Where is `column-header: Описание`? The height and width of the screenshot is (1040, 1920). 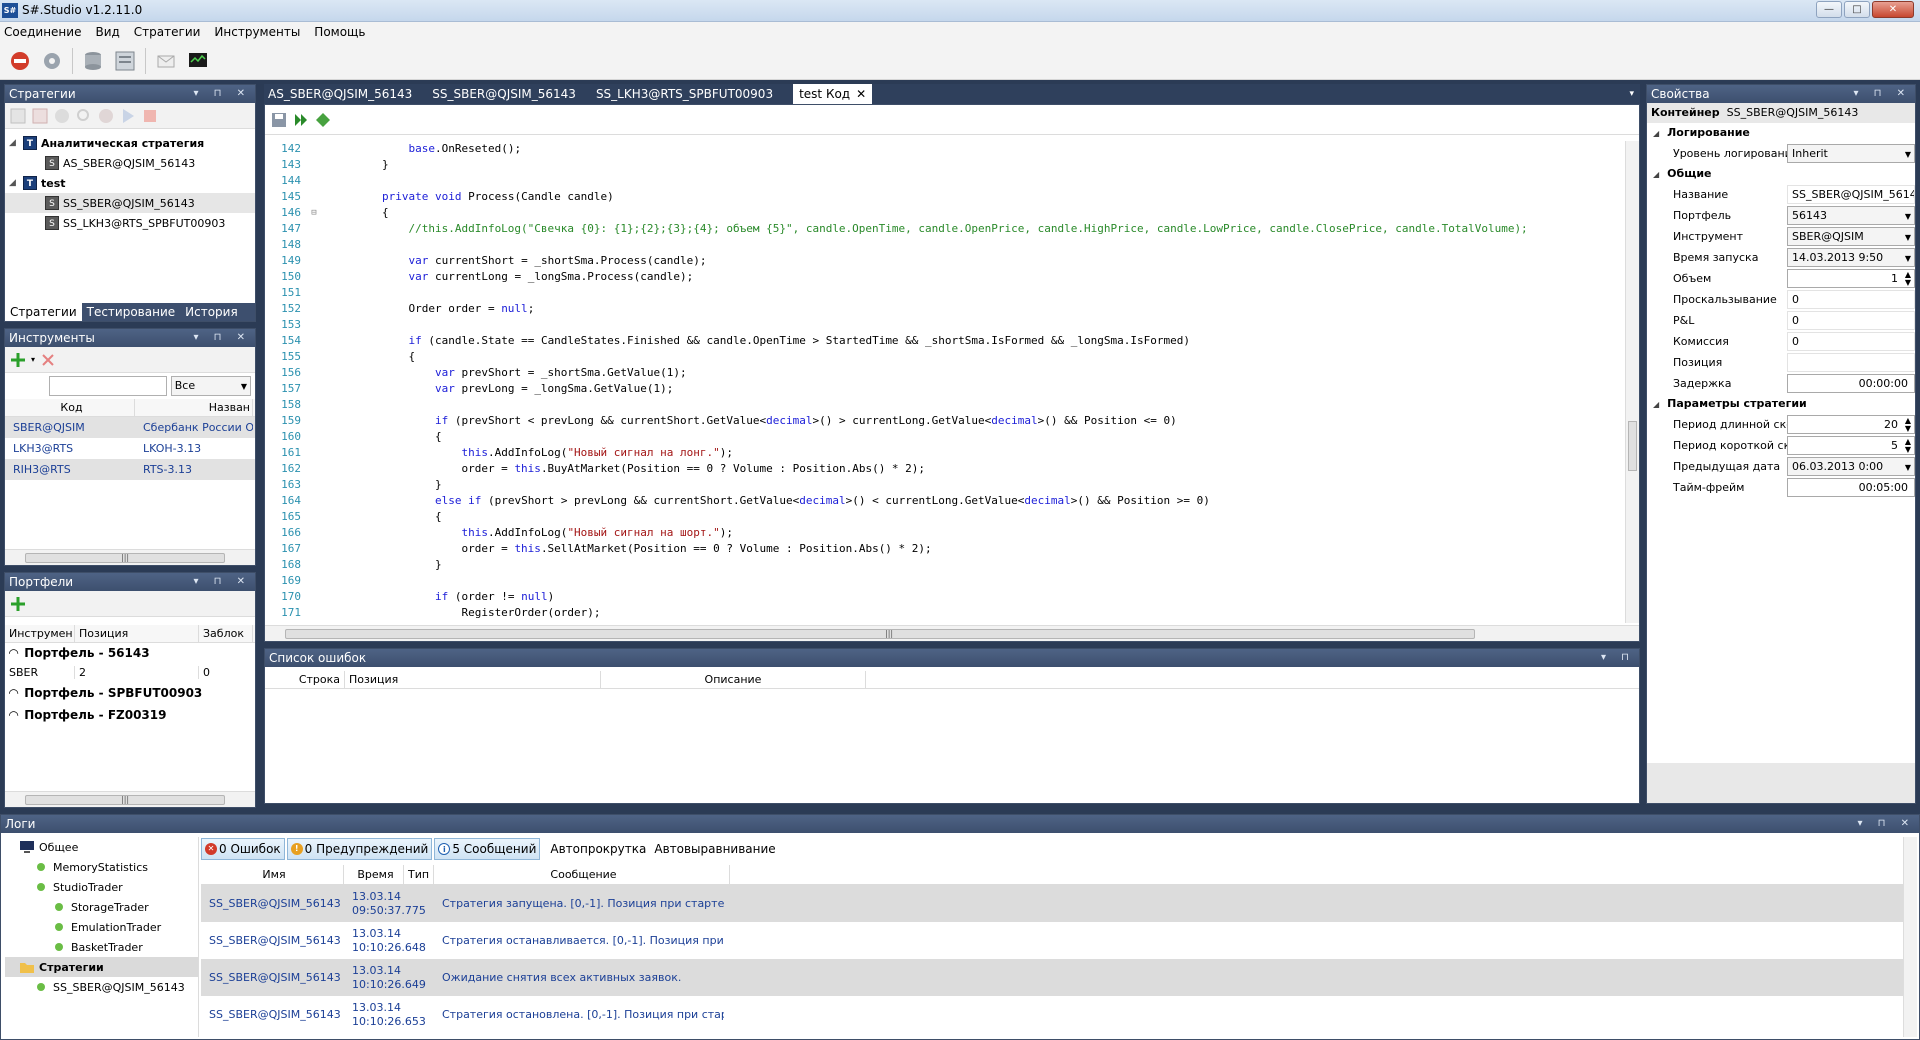
column-header: Описание is located at coordinates (733, 679).